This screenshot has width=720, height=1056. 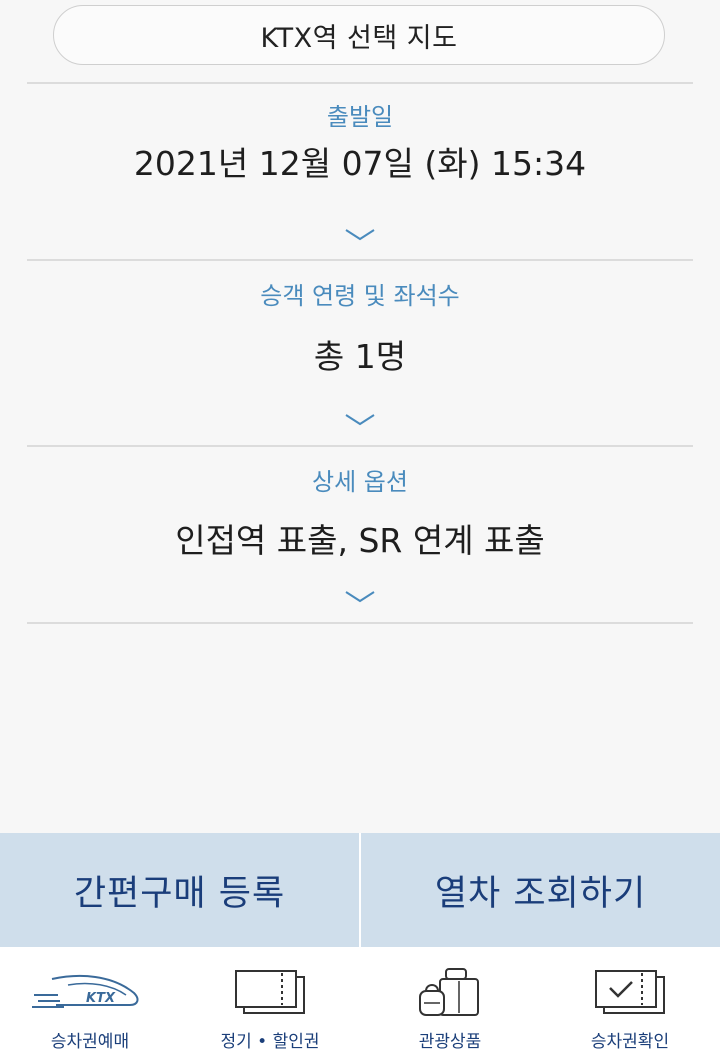 What do you see at coordinates (360, 540) in the screenshot?
I see `options-value: 인접역 표출, SR 연계 표출` at bounding box center [360, 540].